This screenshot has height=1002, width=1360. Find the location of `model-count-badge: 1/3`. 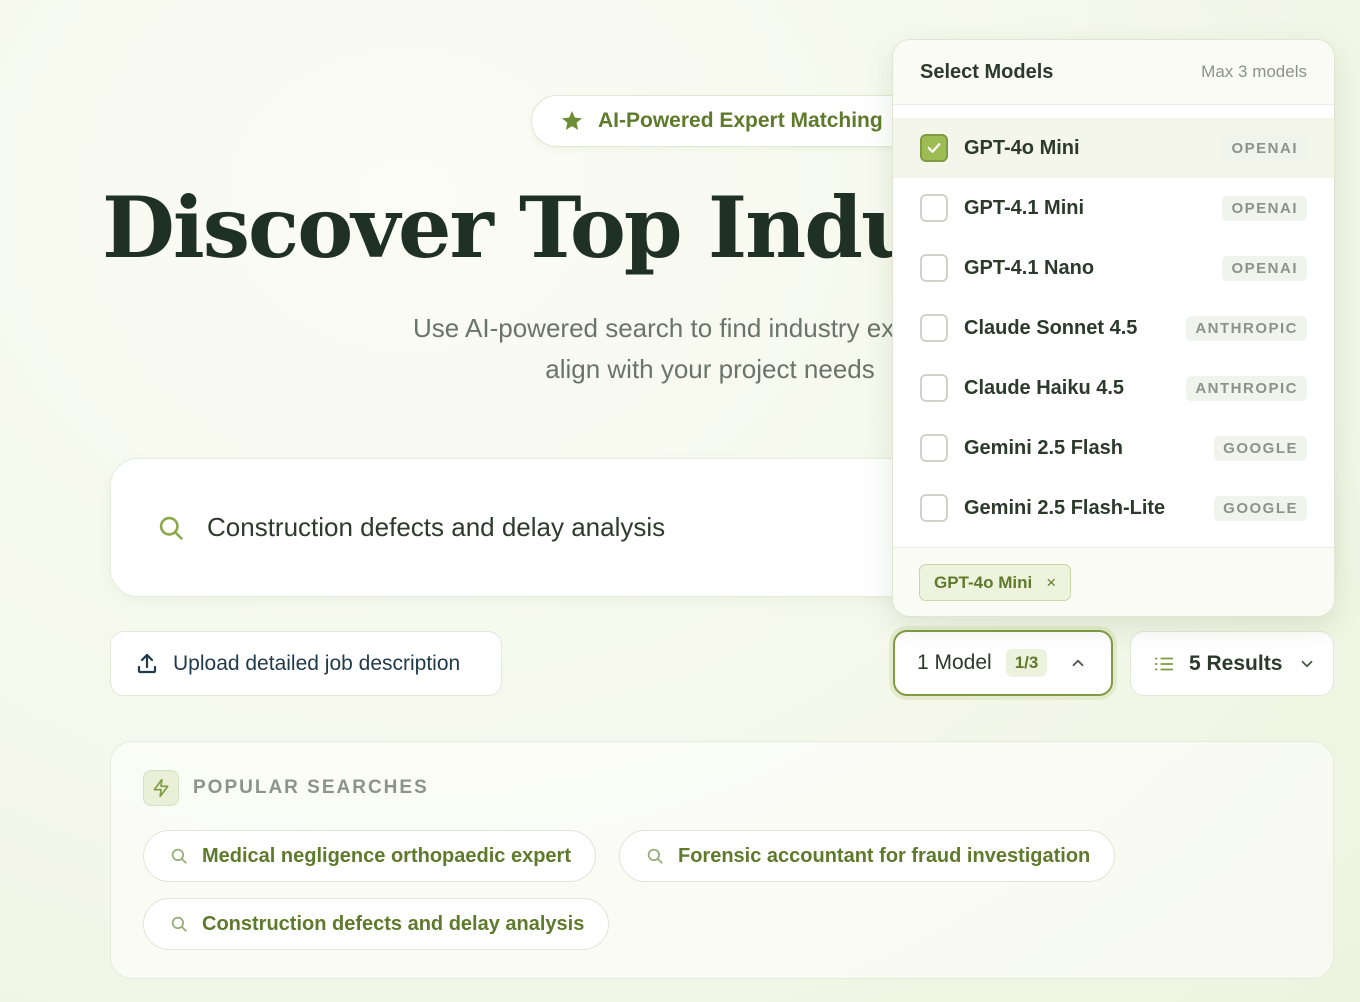

model-count-badge: 1/3 is located at coordinates (1026, 663).